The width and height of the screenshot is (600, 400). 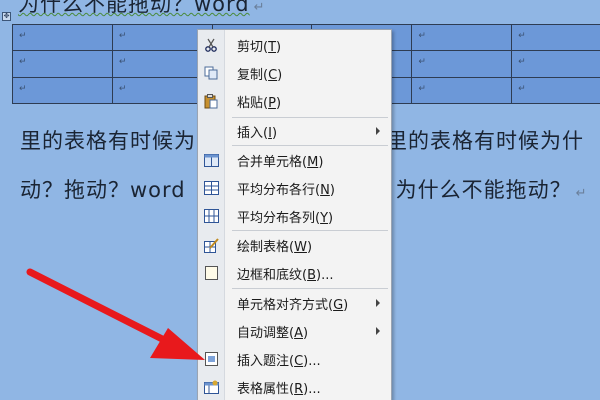 I want to click on table-move-handle: ✥, so click(x=6, y=16).